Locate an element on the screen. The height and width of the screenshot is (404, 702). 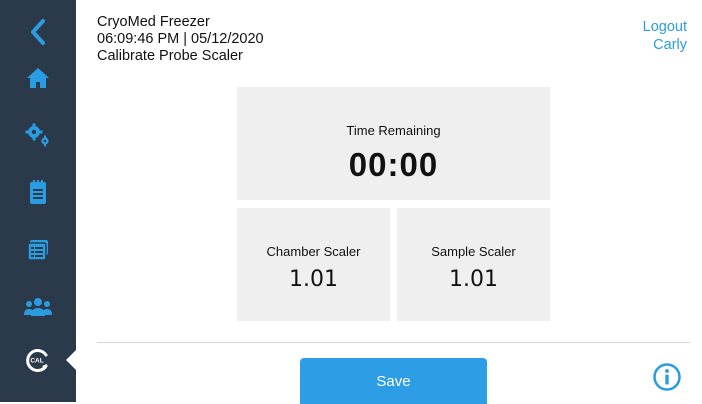
save-button: Save is located at coordinates (393, 381).